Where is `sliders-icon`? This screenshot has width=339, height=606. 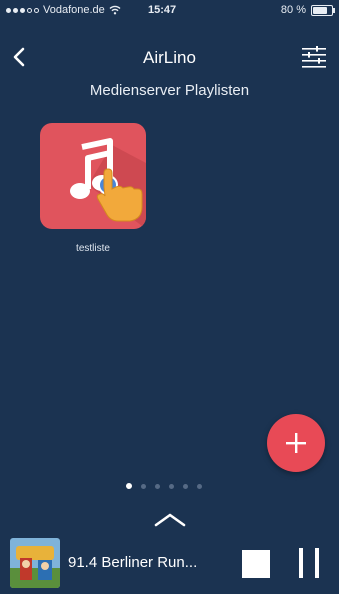
sliders-icon is located at coordinates (314, 57).